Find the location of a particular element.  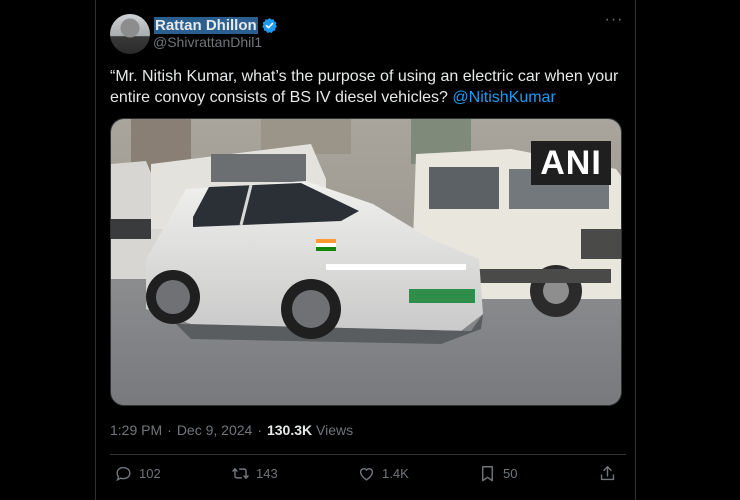

tweet-date: Dec 9, 2024 is located at coordinates (215, 430).